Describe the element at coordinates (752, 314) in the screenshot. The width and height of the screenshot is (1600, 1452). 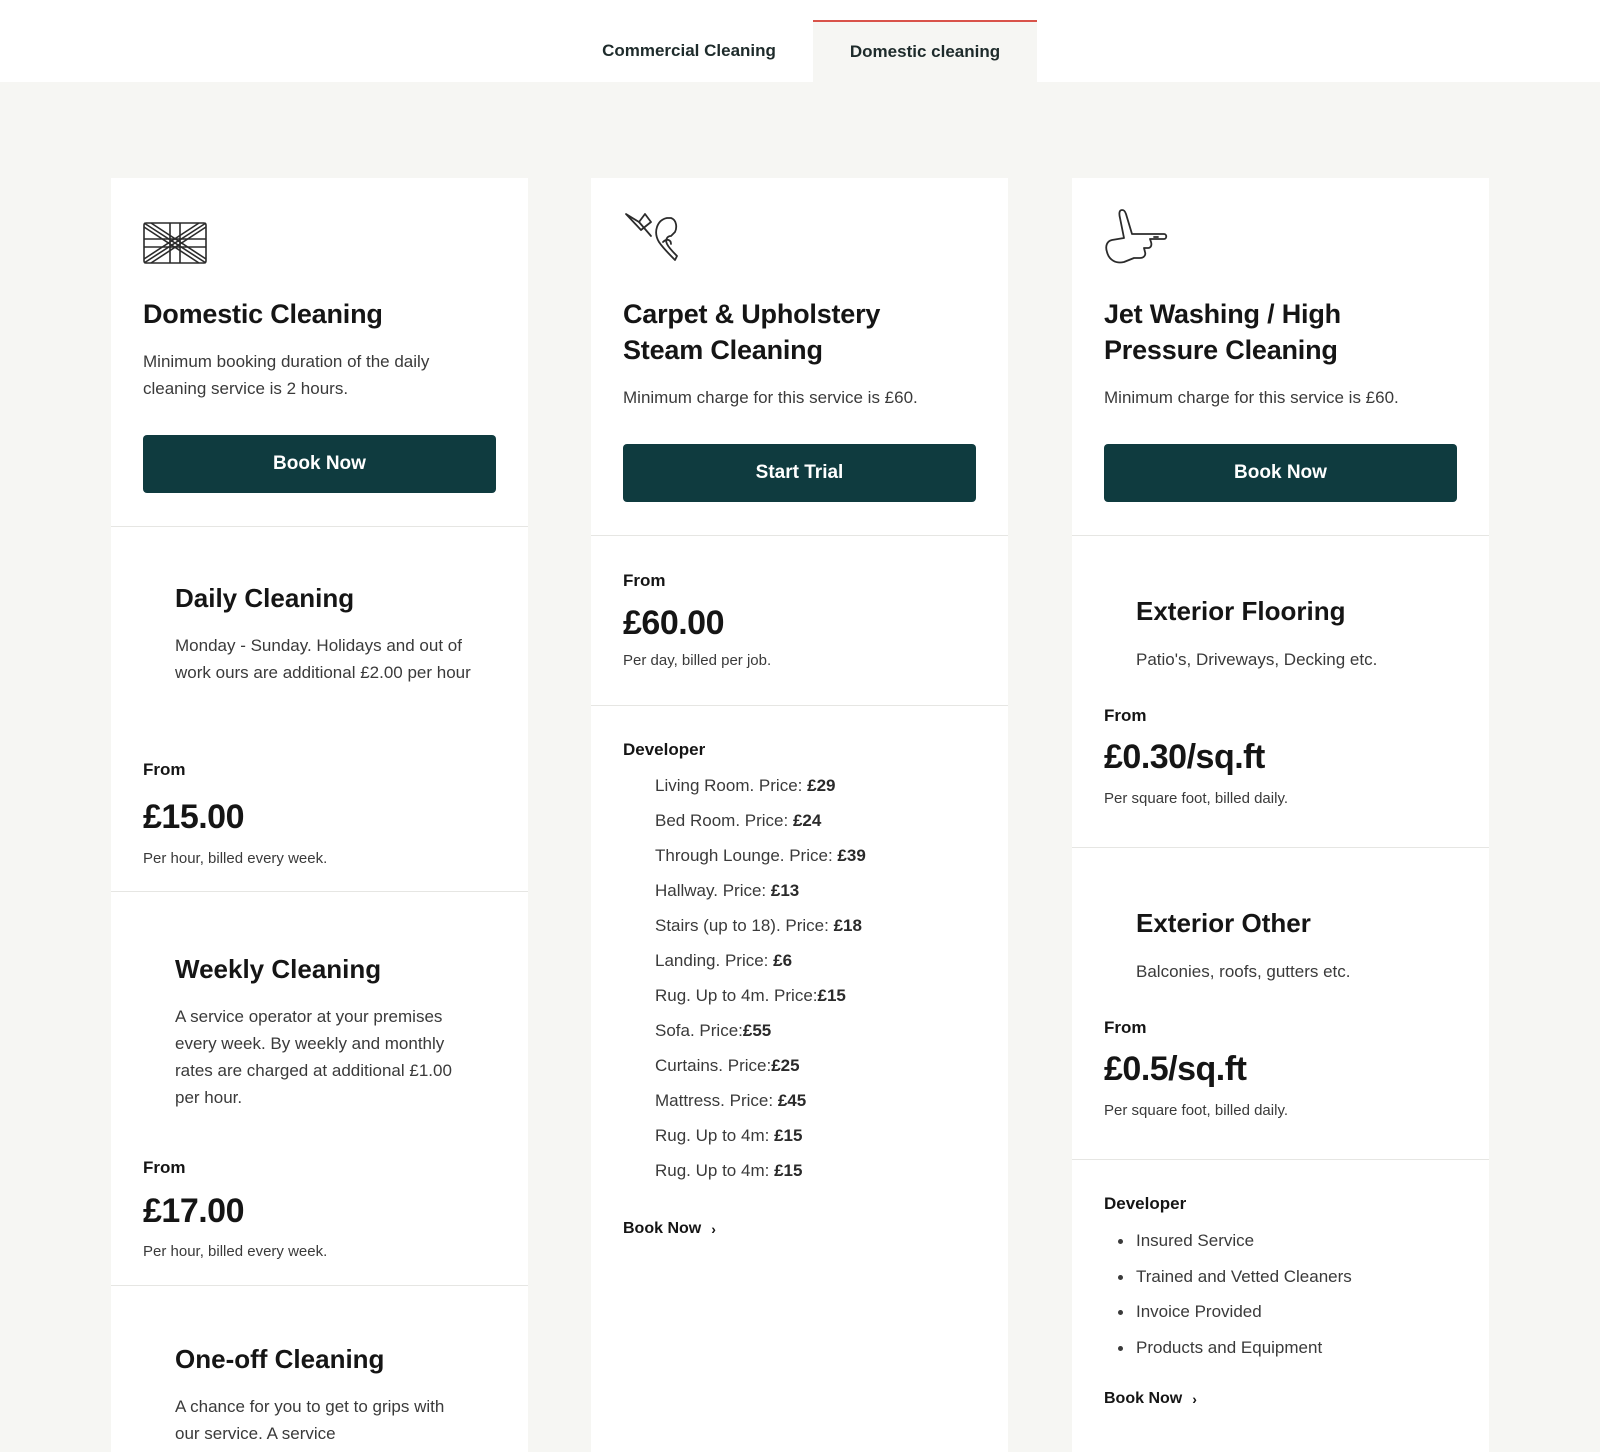
I see `card-title-line1: Carpet & Upholstery` at that location.